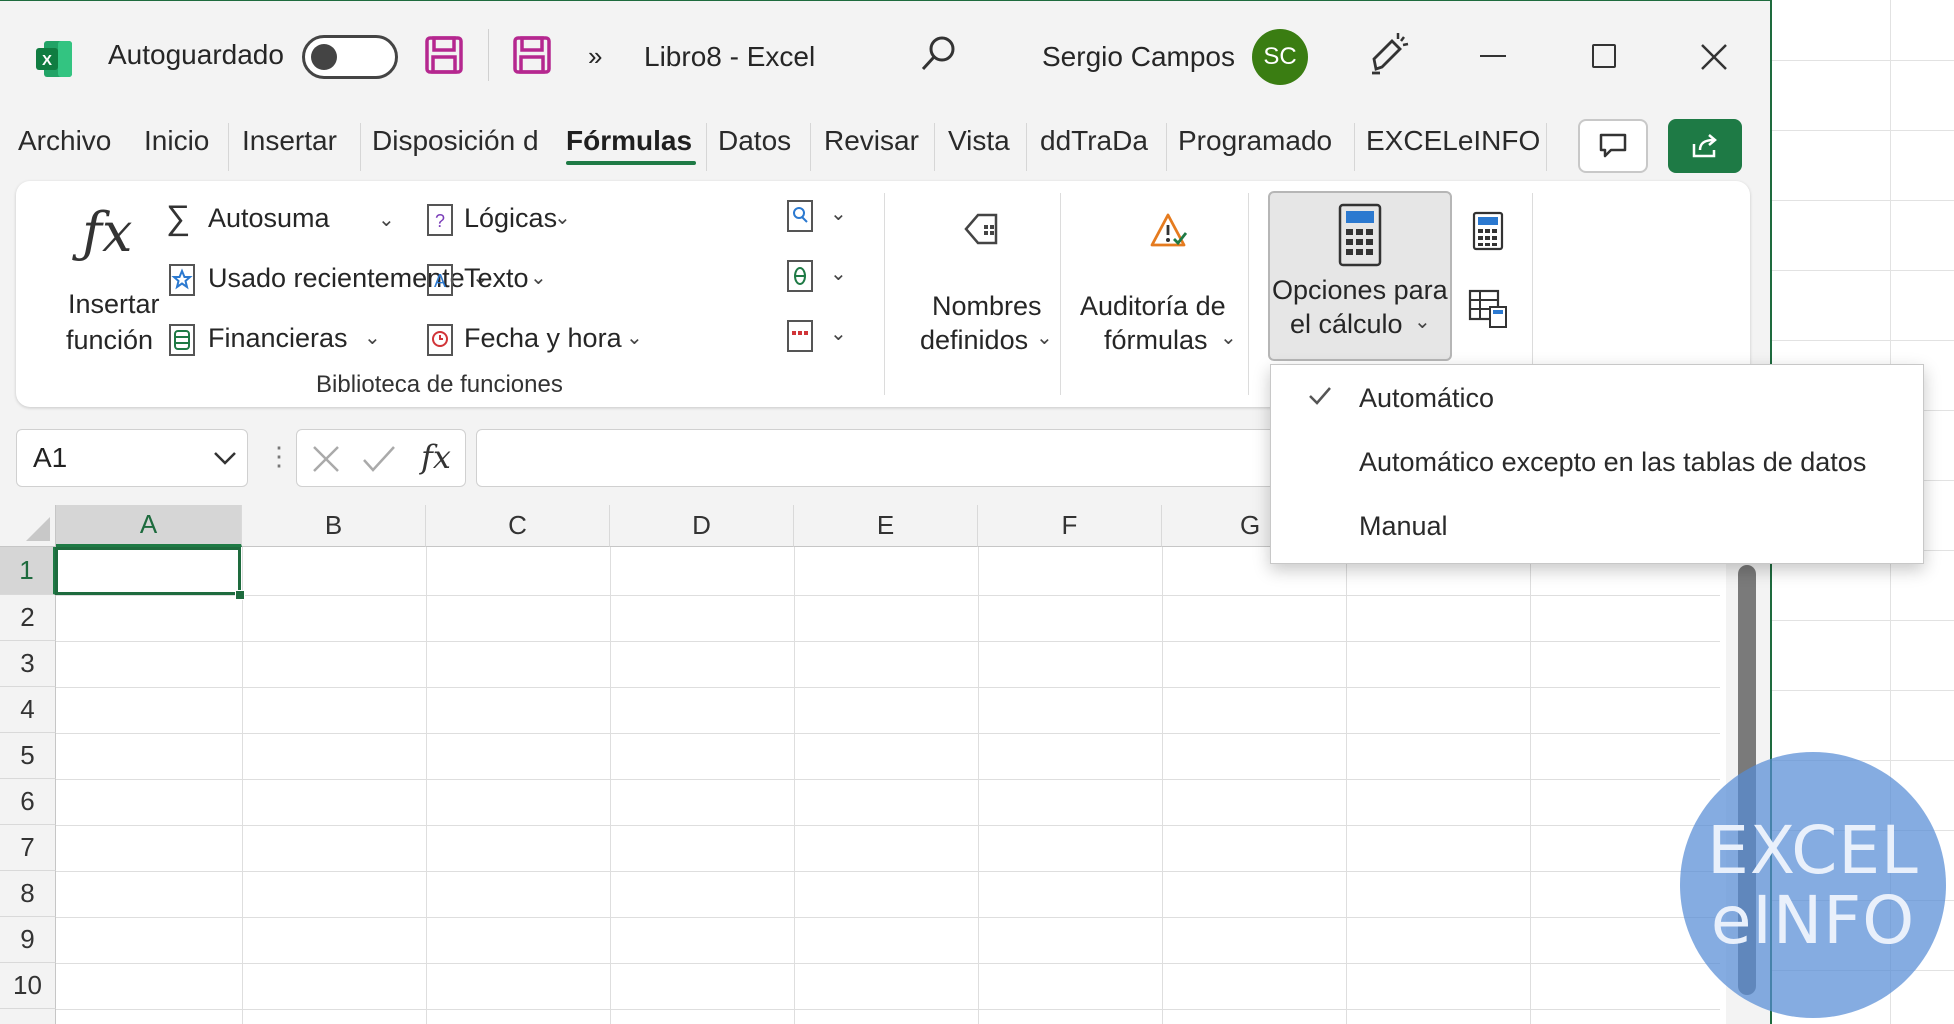 This screenshot has height=1024, width=1954. Describe the element at coordinates (1153, 306) in the screenshot. I see `auditing-line1: Auditoría de` at that location.